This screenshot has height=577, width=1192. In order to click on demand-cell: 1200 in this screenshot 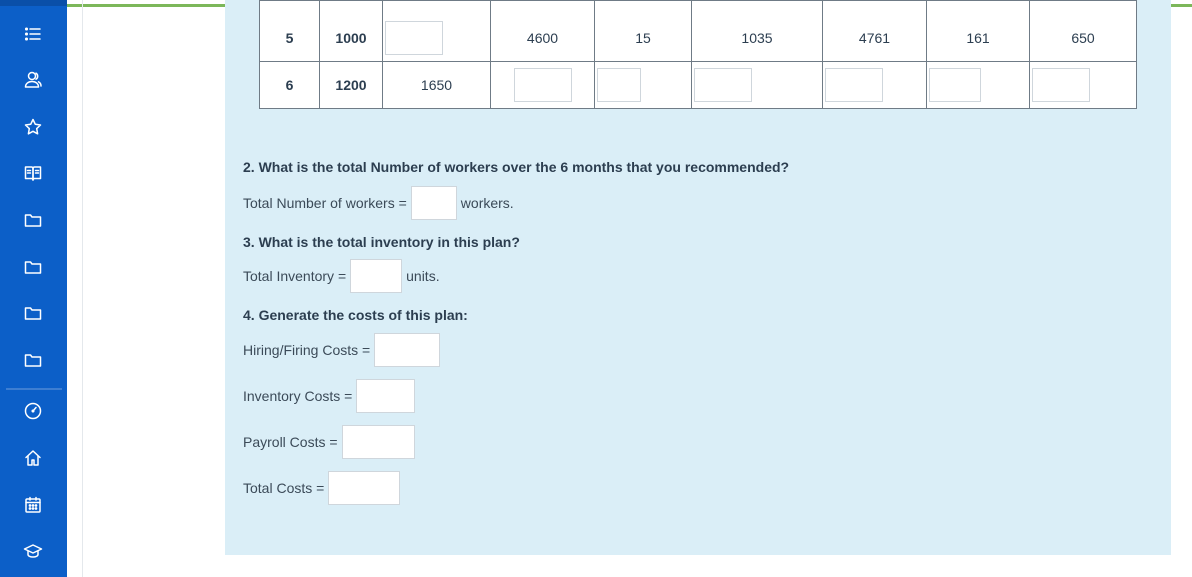, I will do `click(351, 85)`.